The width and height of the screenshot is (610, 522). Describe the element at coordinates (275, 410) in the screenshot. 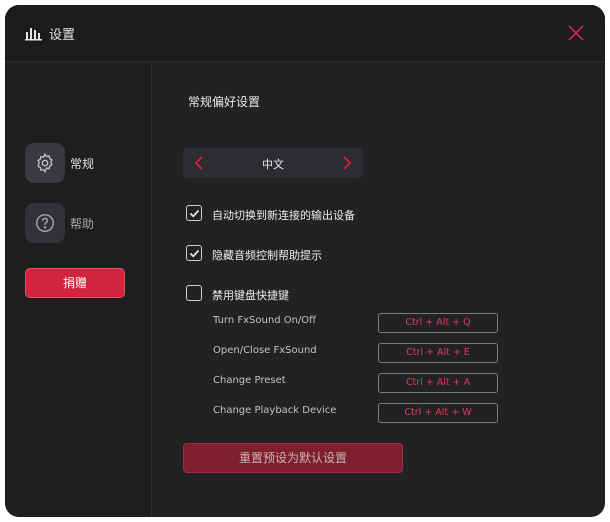

I see `shortcut-label-playback: Change Playback Device` at that location.